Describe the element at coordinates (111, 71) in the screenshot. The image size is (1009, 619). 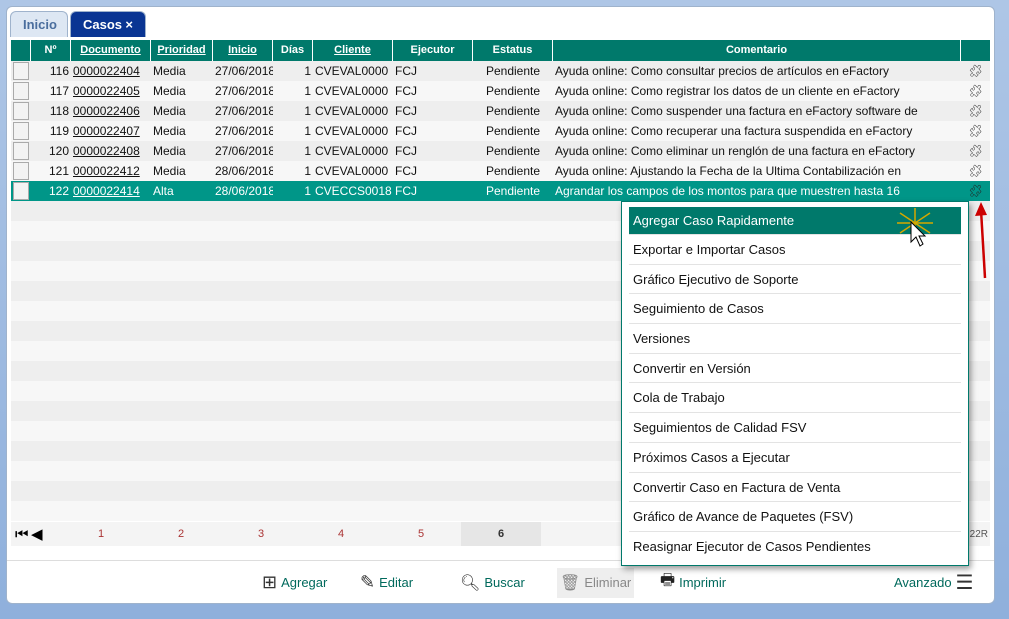
I see `cell-documento-link: 0000022404` at that location.